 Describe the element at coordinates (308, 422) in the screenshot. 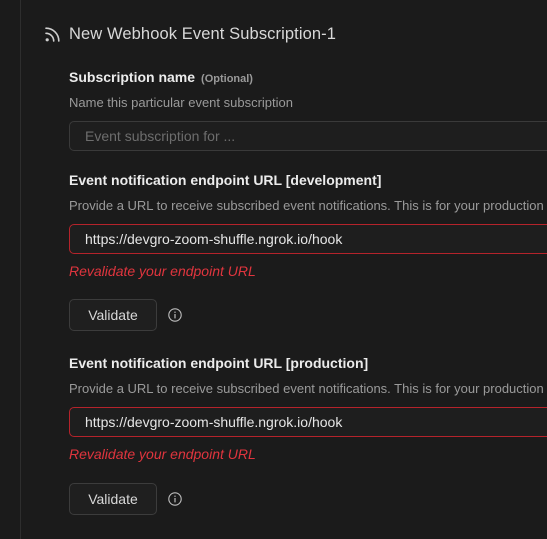

I see `prod-endpoint-url-input` at that location.